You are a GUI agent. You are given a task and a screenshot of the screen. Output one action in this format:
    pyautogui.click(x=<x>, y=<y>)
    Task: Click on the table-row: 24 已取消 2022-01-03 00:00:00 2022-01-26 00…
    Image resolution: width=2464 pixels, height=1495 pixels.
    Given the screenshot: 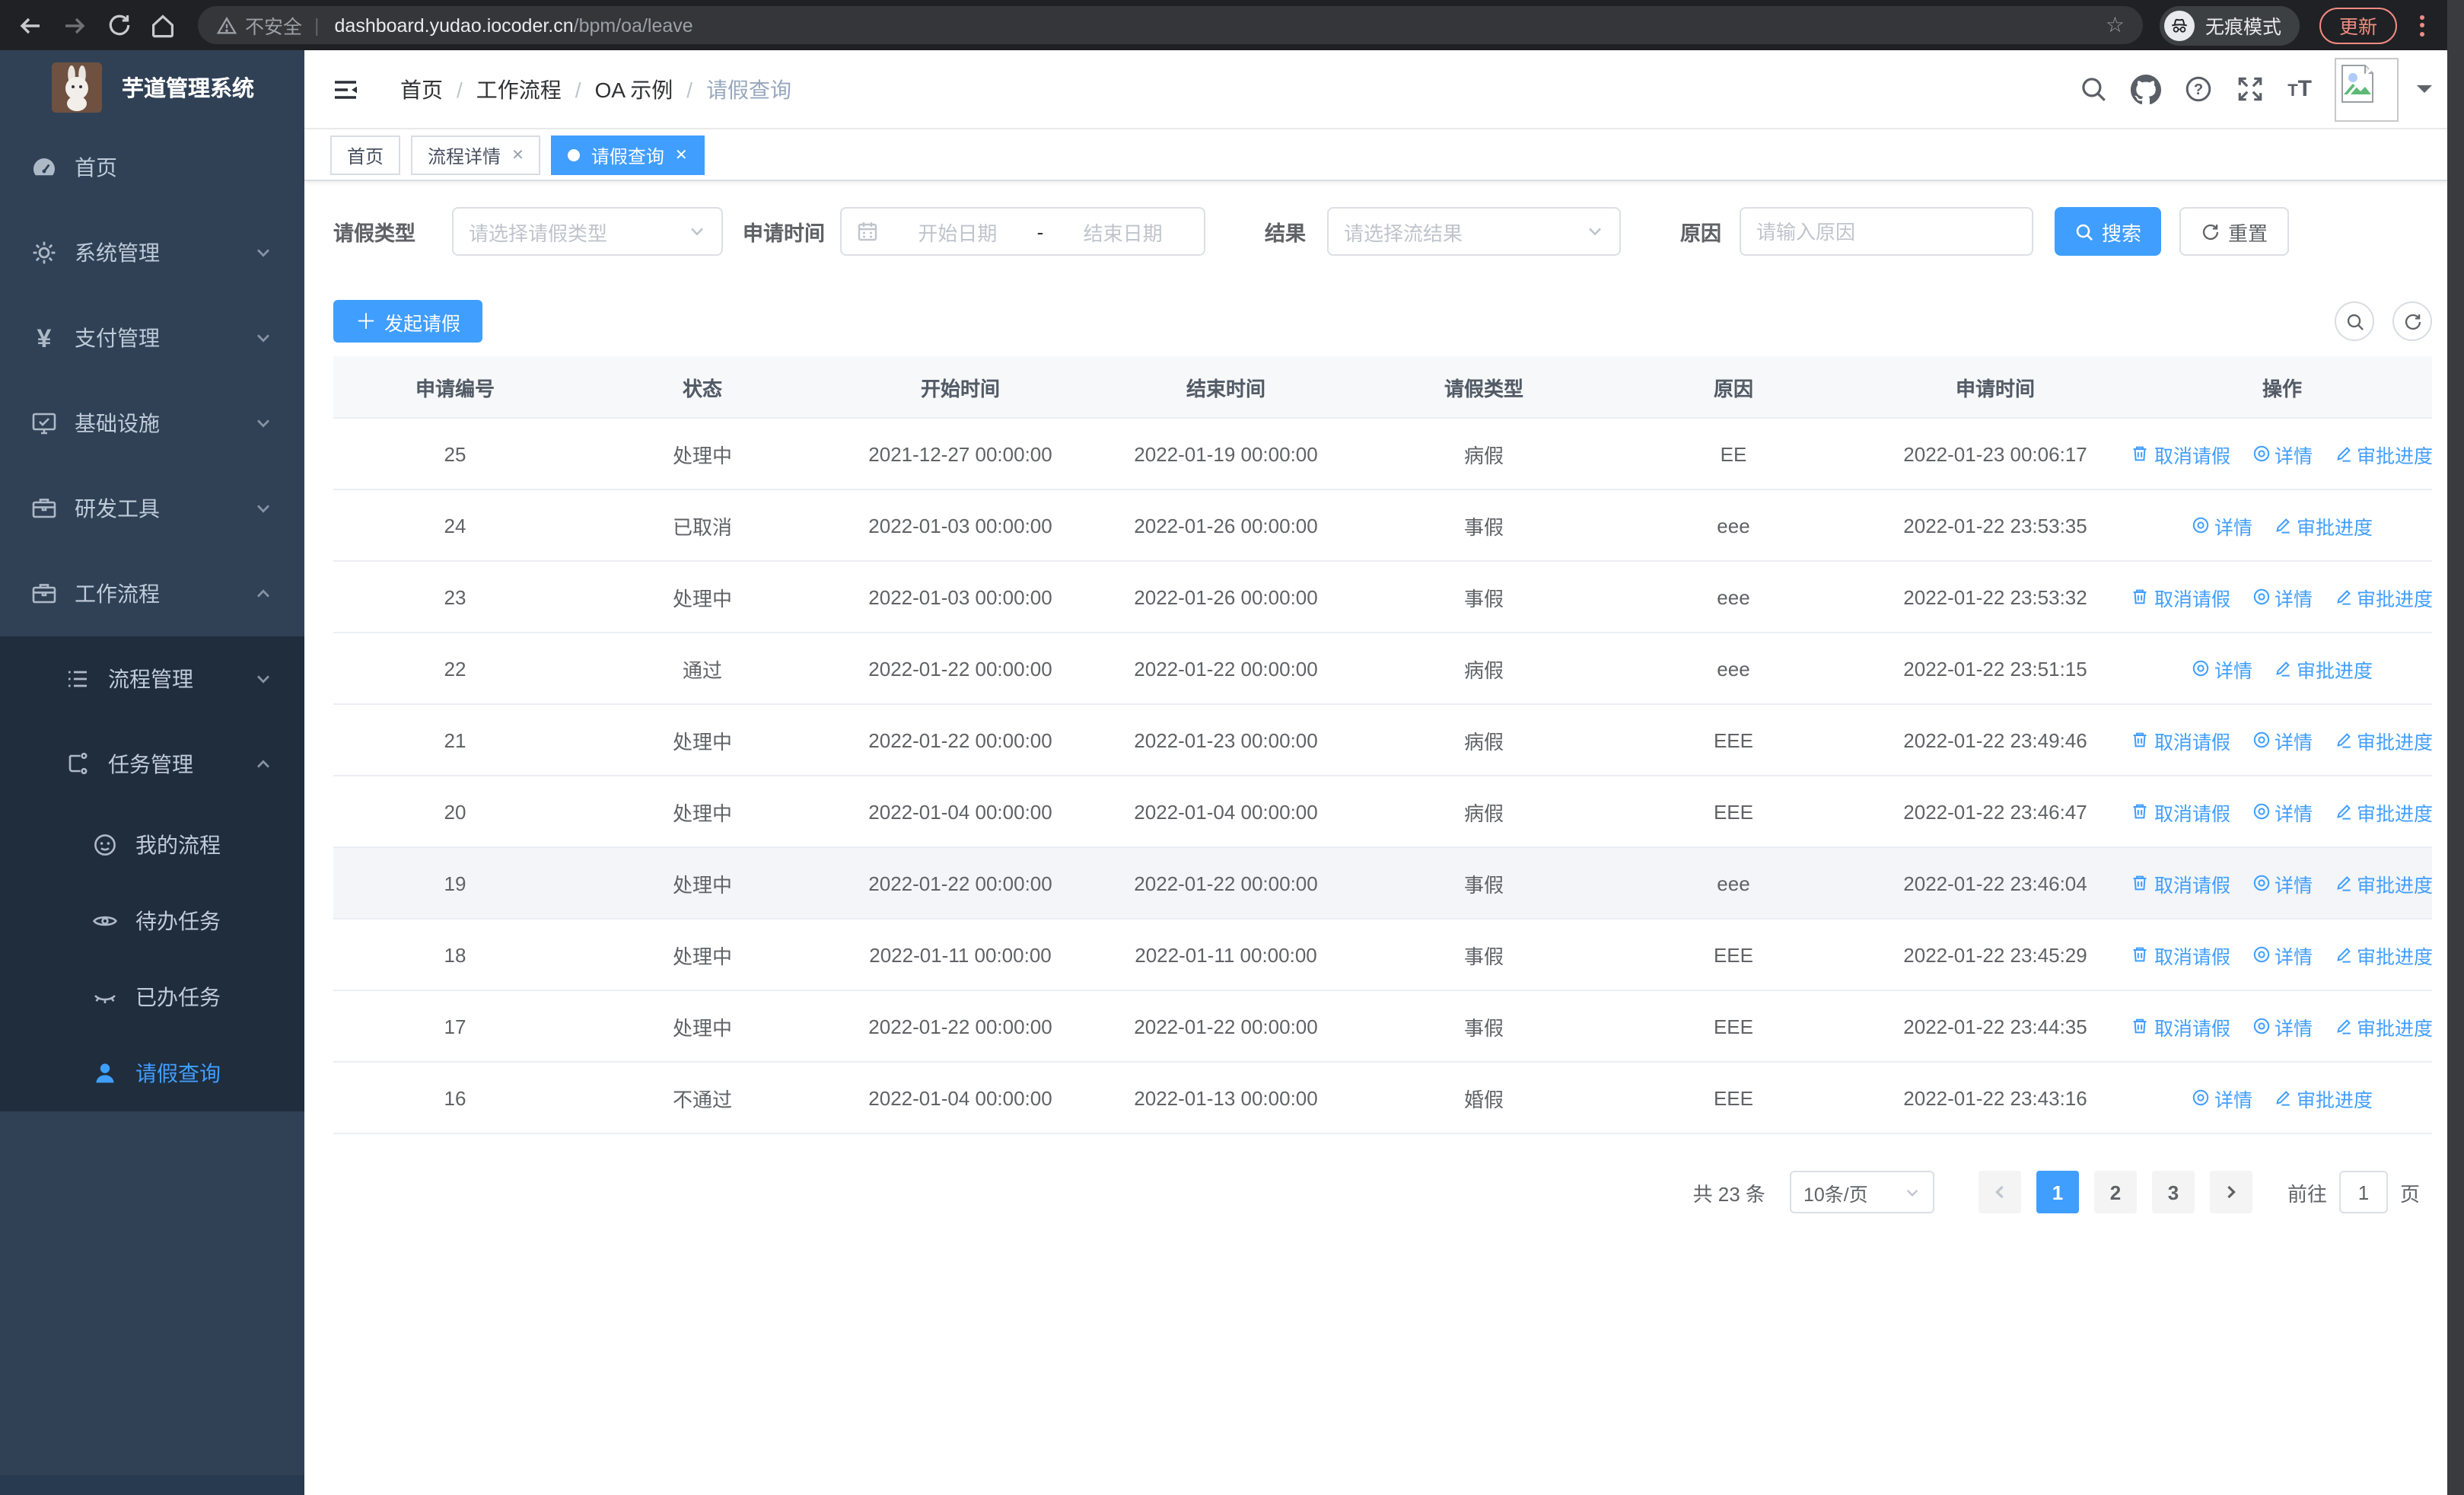 What is the action you would take?
    pyautogui.click(x=1382, y=526)
    